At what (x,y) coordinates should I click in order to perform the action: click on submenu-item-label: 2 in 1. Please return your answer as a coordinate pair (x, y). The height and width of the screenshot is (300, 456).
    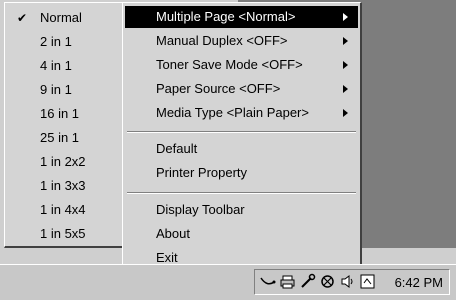
    Looking at the image, I should click on (56, 41).